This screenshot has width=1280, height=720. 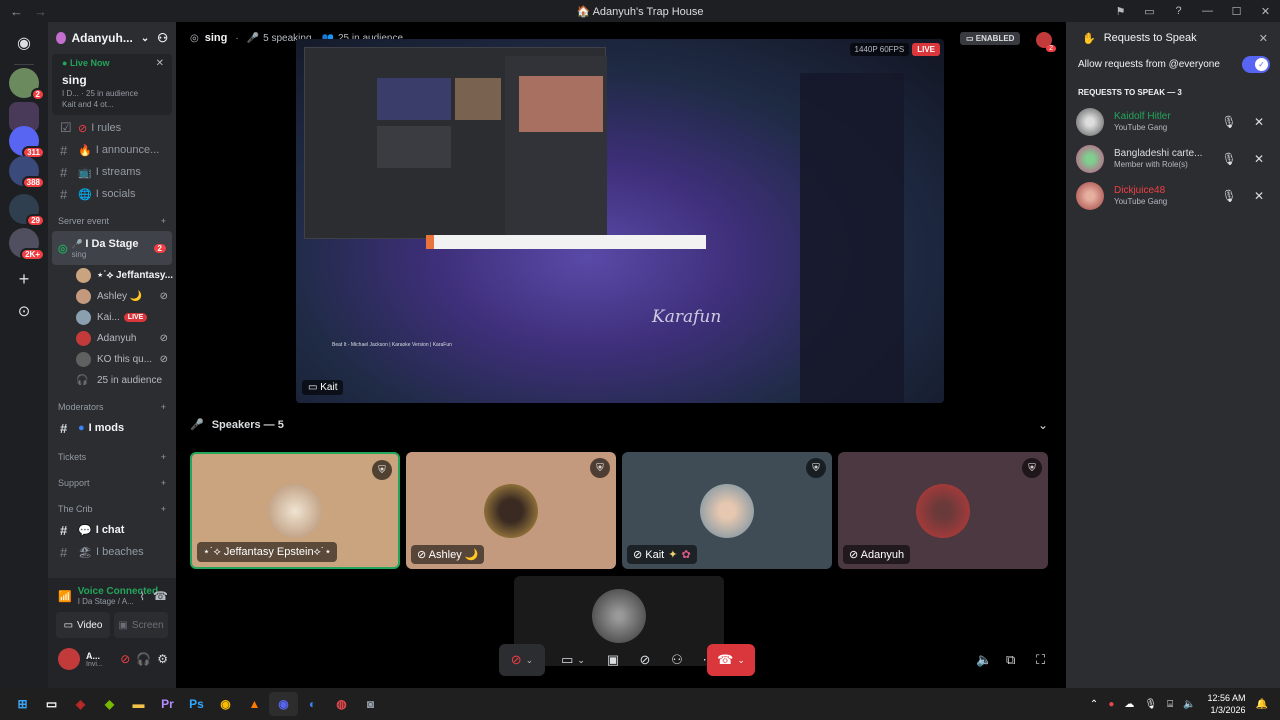 I want to click on server-icon-1: 2, so click(x=27, y=84).